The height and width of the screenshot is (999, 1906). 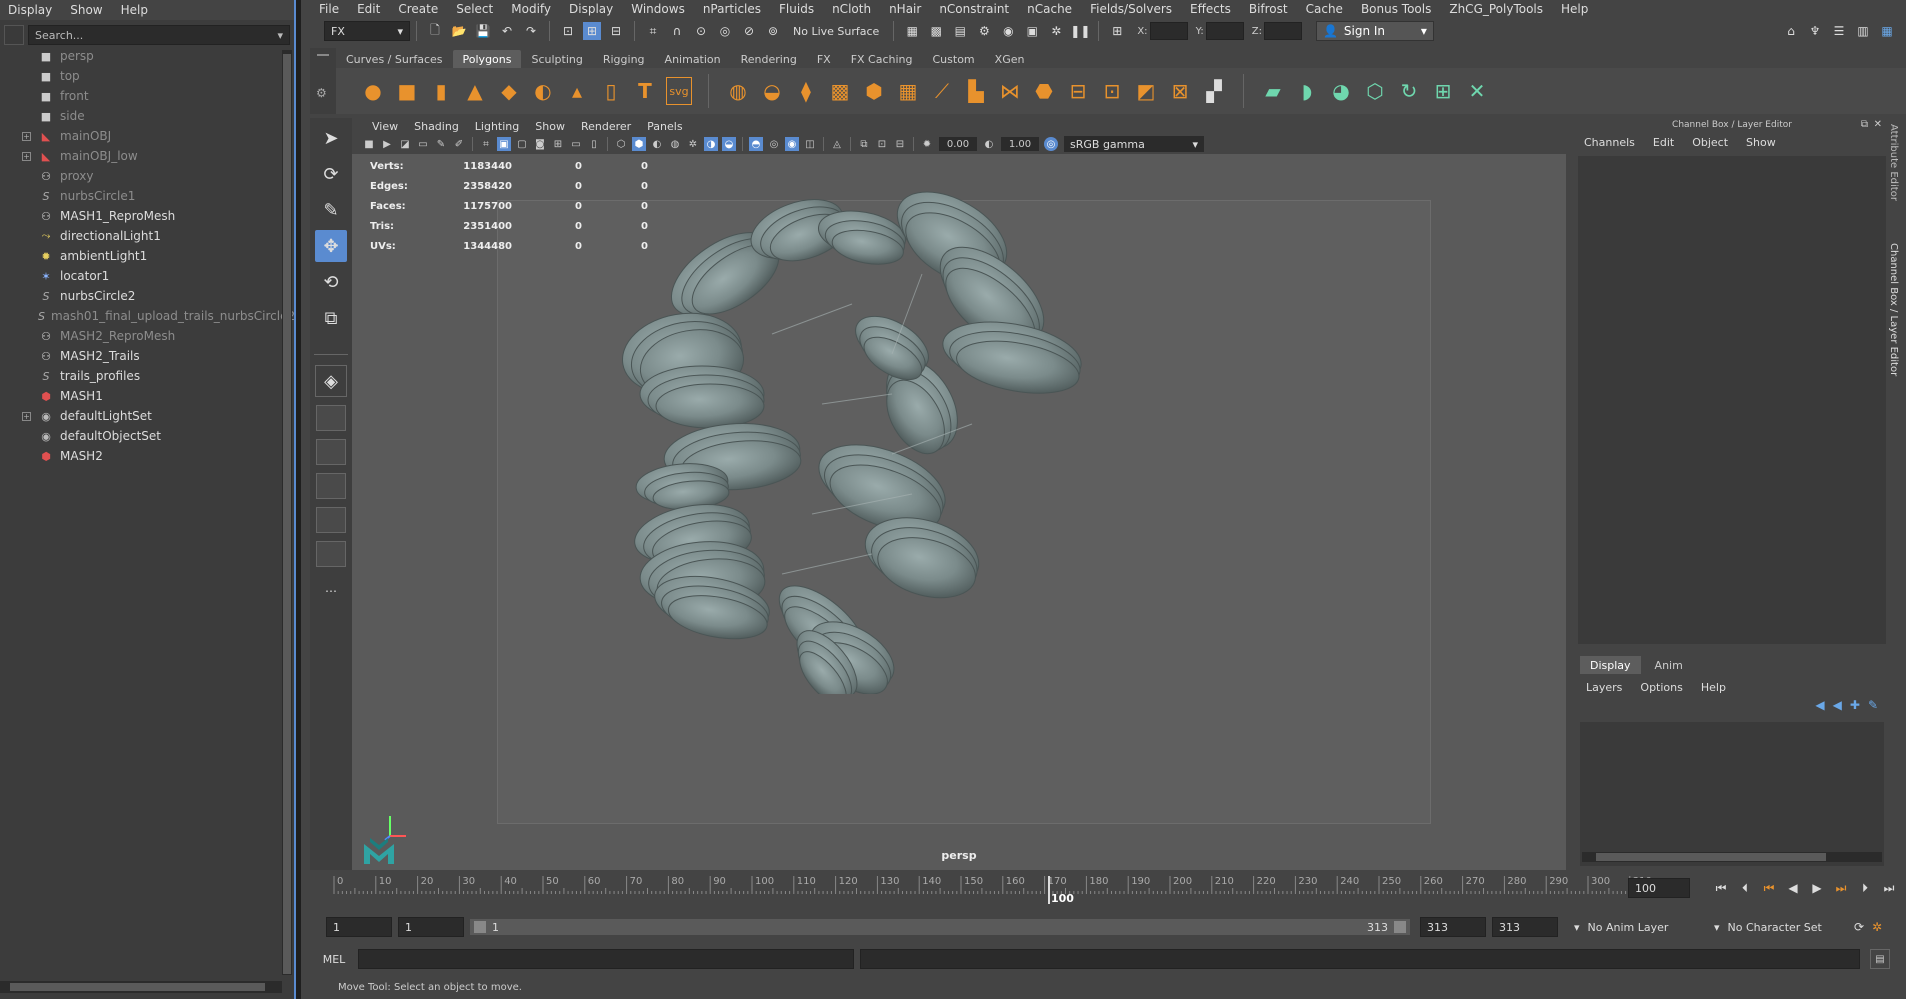 I want to click on render-current-frame-icon: ▩, so click(x=936, y=31).